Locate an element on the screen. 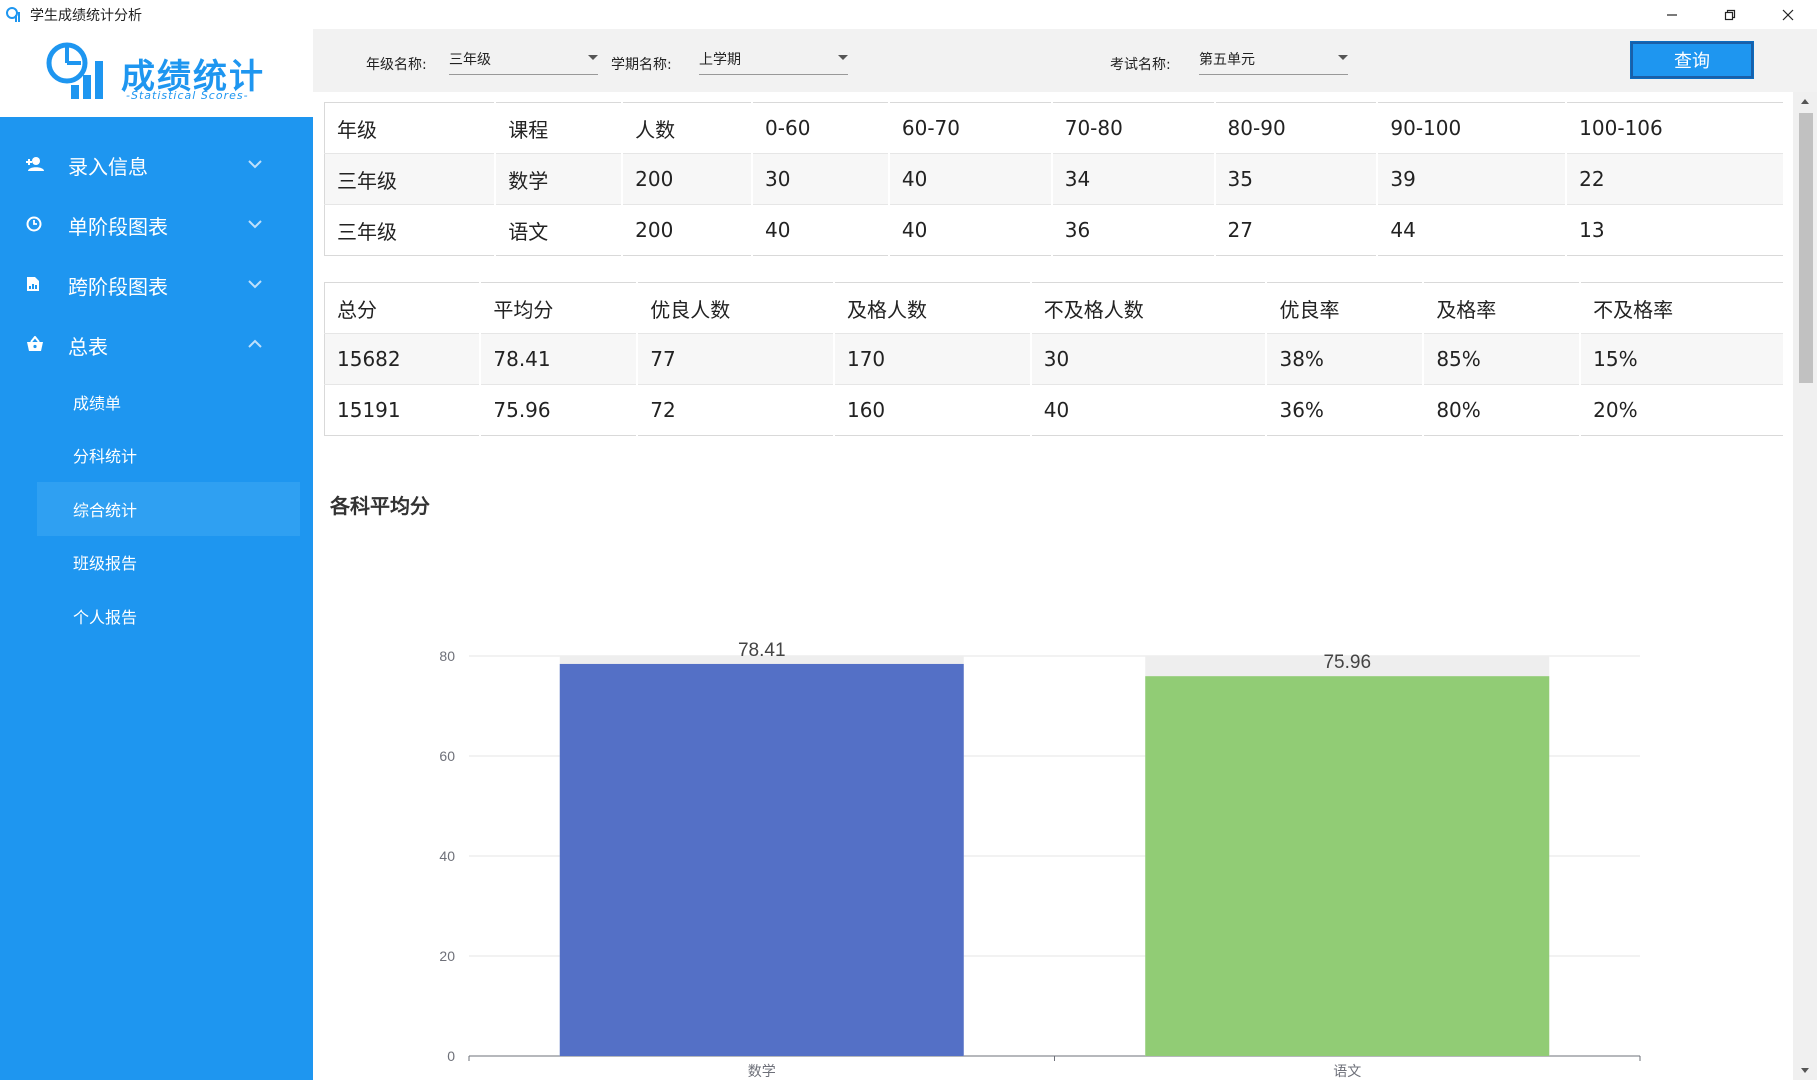 Image resolution: width=1817 pixels, height=1080 pixels. table-header-cell: 不及格人数 is located at coordinates (1149, 308).